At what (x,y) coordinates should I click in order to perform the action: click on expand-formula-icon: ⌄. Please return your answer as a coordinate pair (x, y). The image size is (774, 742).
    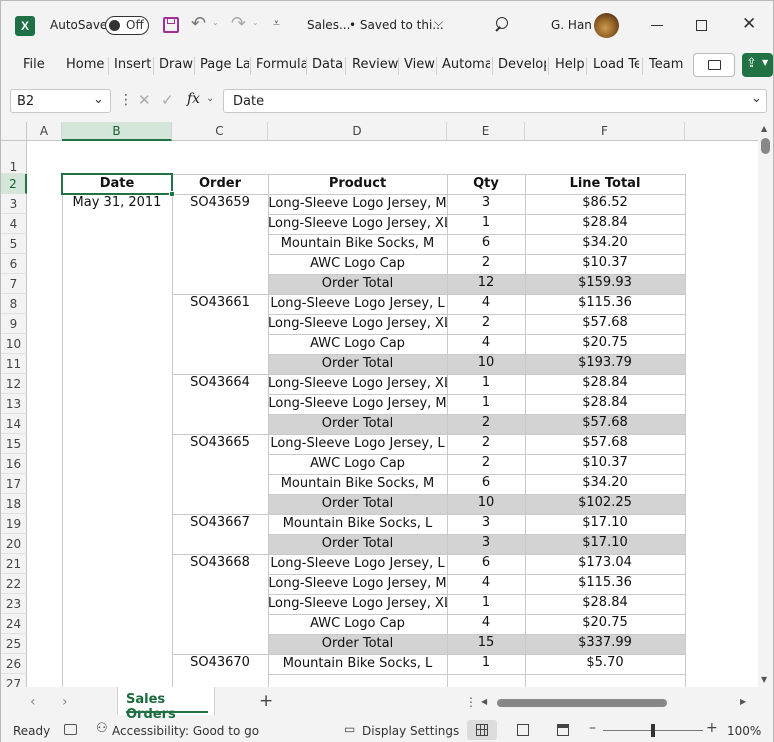
    Looking at the image, I should click on (756, 98).